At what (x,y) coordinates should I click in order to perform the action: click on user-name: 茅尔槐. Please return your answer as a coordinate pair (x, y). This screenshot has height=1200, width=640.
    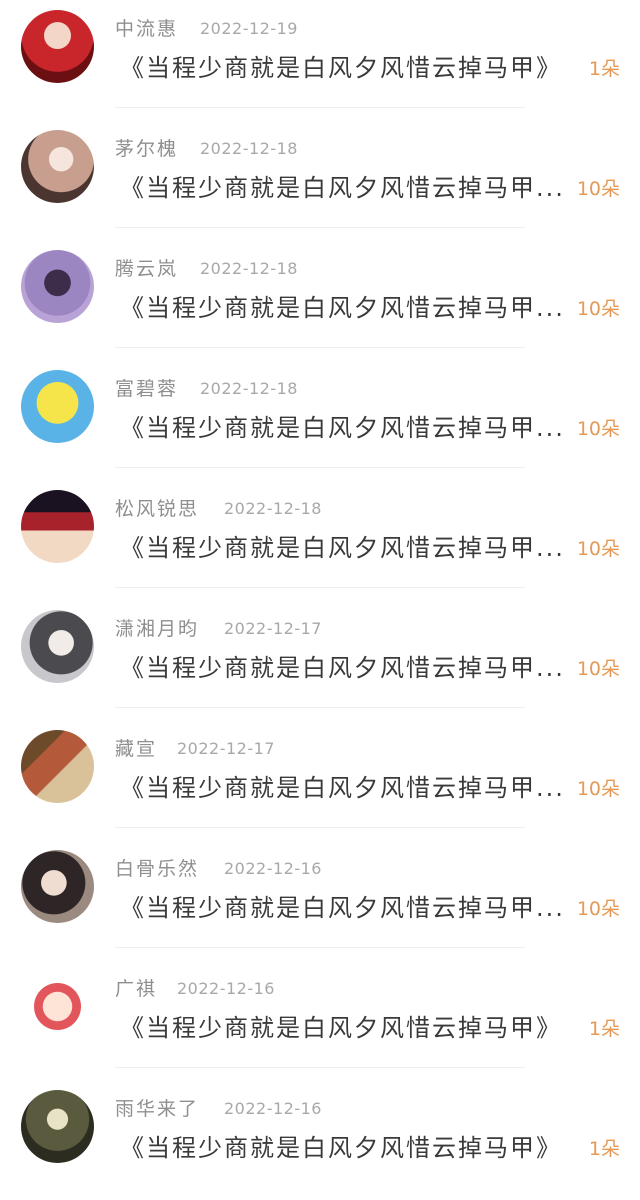
    Looking at the image, I should click on (146, 147).